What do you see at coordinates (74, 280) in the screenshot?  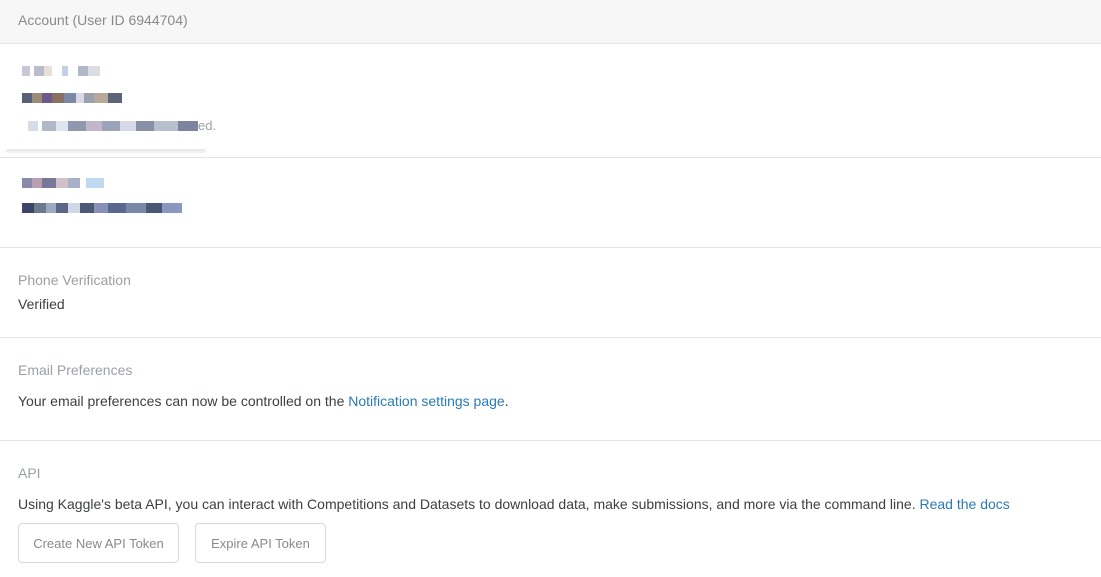 I see `phone-verification-label: Phone Verification` at bounding box center [74, 280].